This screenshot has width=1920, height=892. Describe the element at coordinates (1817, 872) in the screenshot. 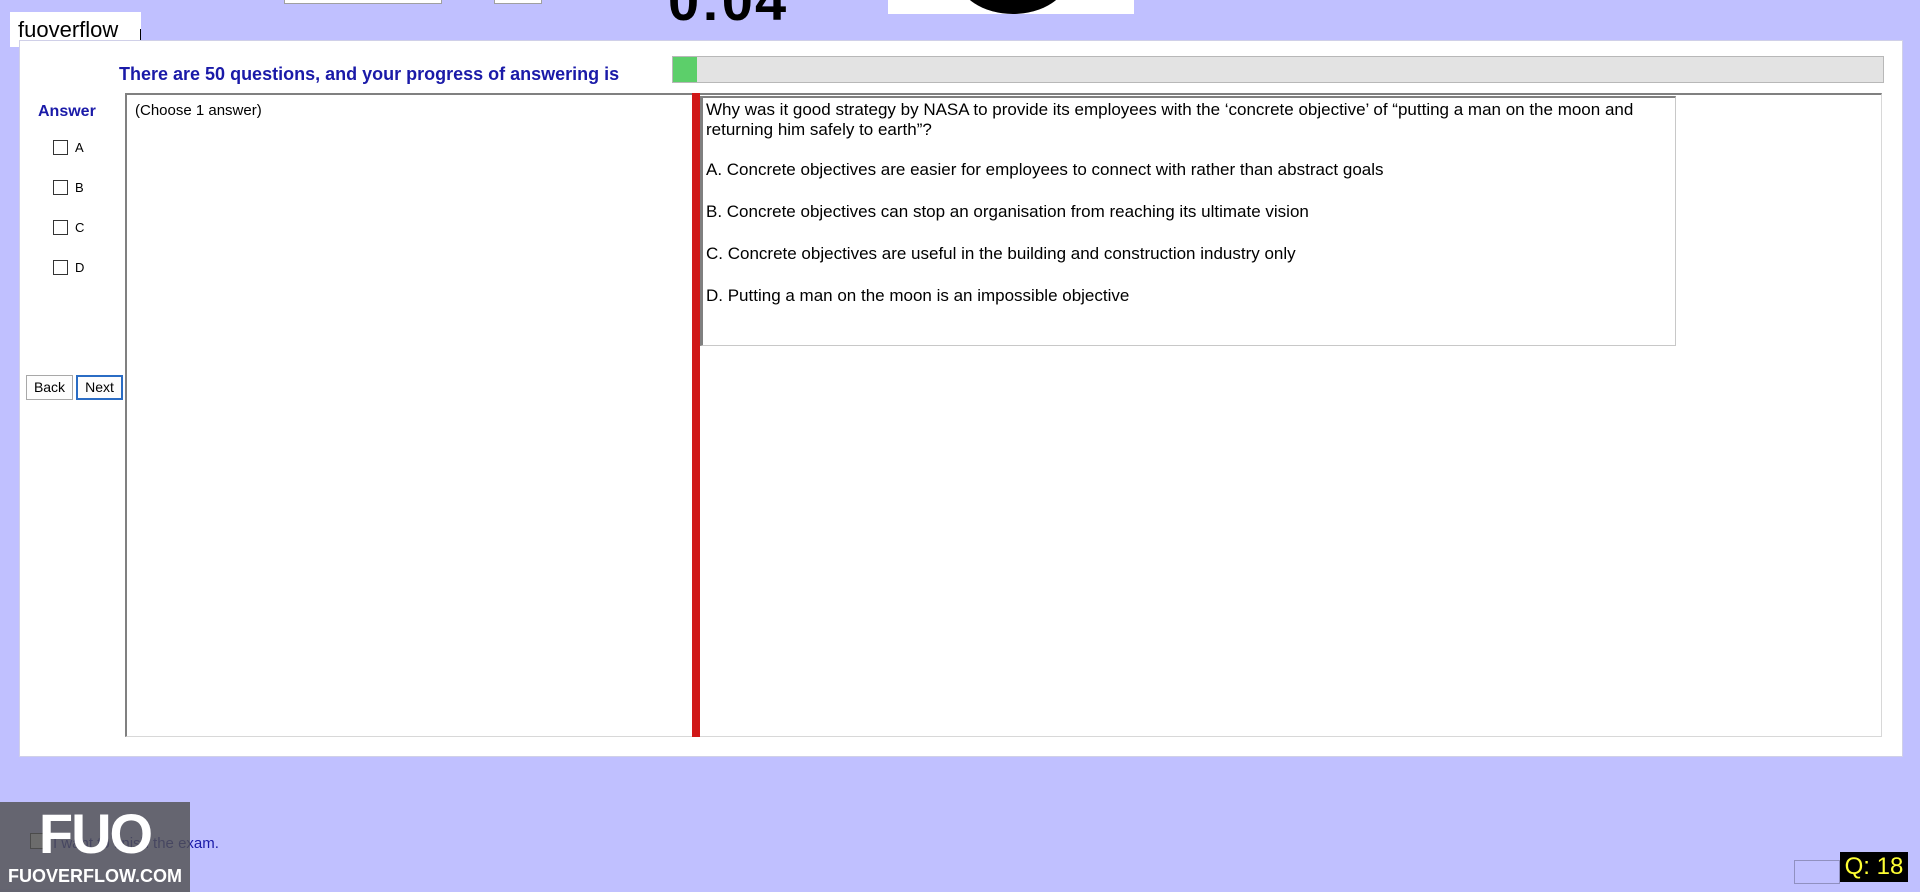

I see `indicator-outline` at that location.